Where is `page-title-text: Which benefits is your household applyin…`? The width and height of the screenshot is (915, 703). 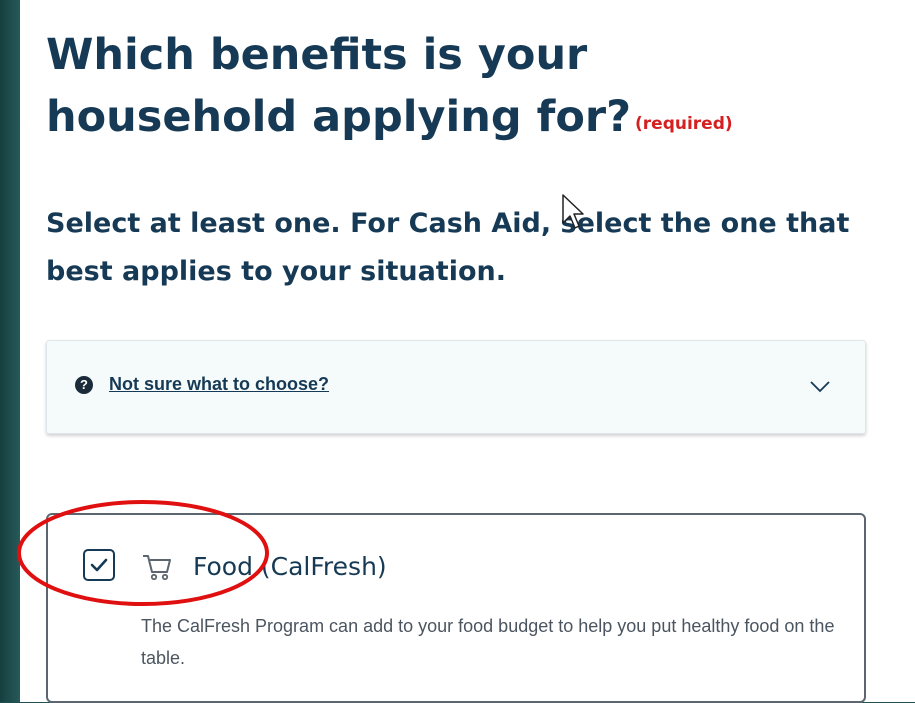 page-title-text: Which benefits is your household applyin… is located at coordinates (339, 86).